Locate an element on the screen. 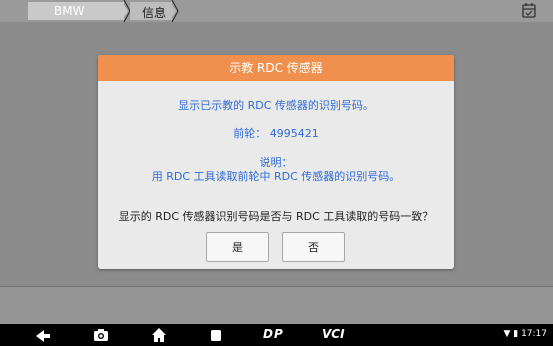 This screenshot has width=553, height=346. recent-apps-icon is located at coordinates (216, 335).